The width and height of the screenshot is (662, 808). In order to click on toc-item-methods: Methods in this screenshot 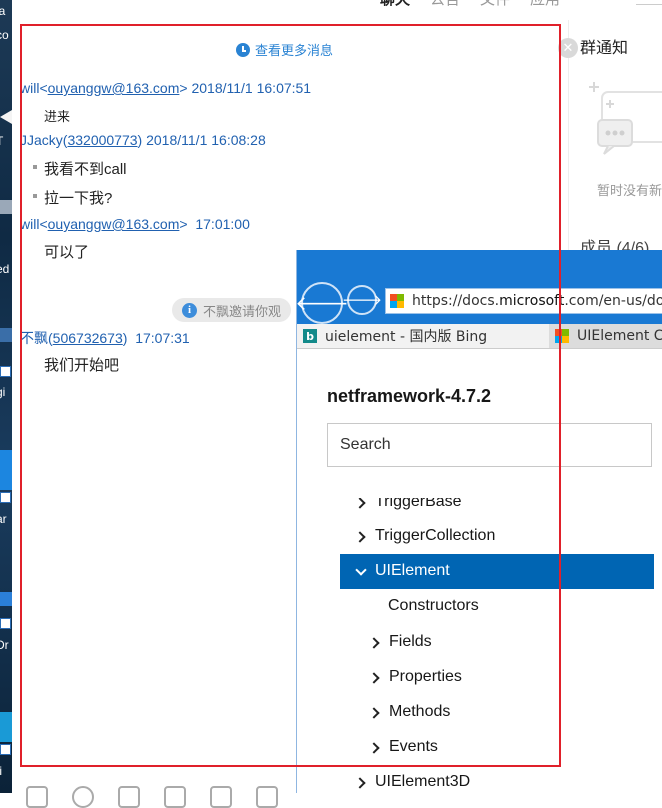, I will do `click(410, 712)`.